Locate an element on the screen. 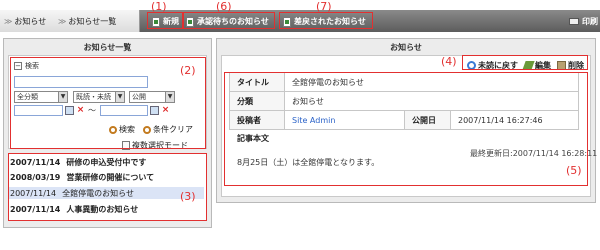  annotation-label-7: (7) is located at coordinates (324, 6).